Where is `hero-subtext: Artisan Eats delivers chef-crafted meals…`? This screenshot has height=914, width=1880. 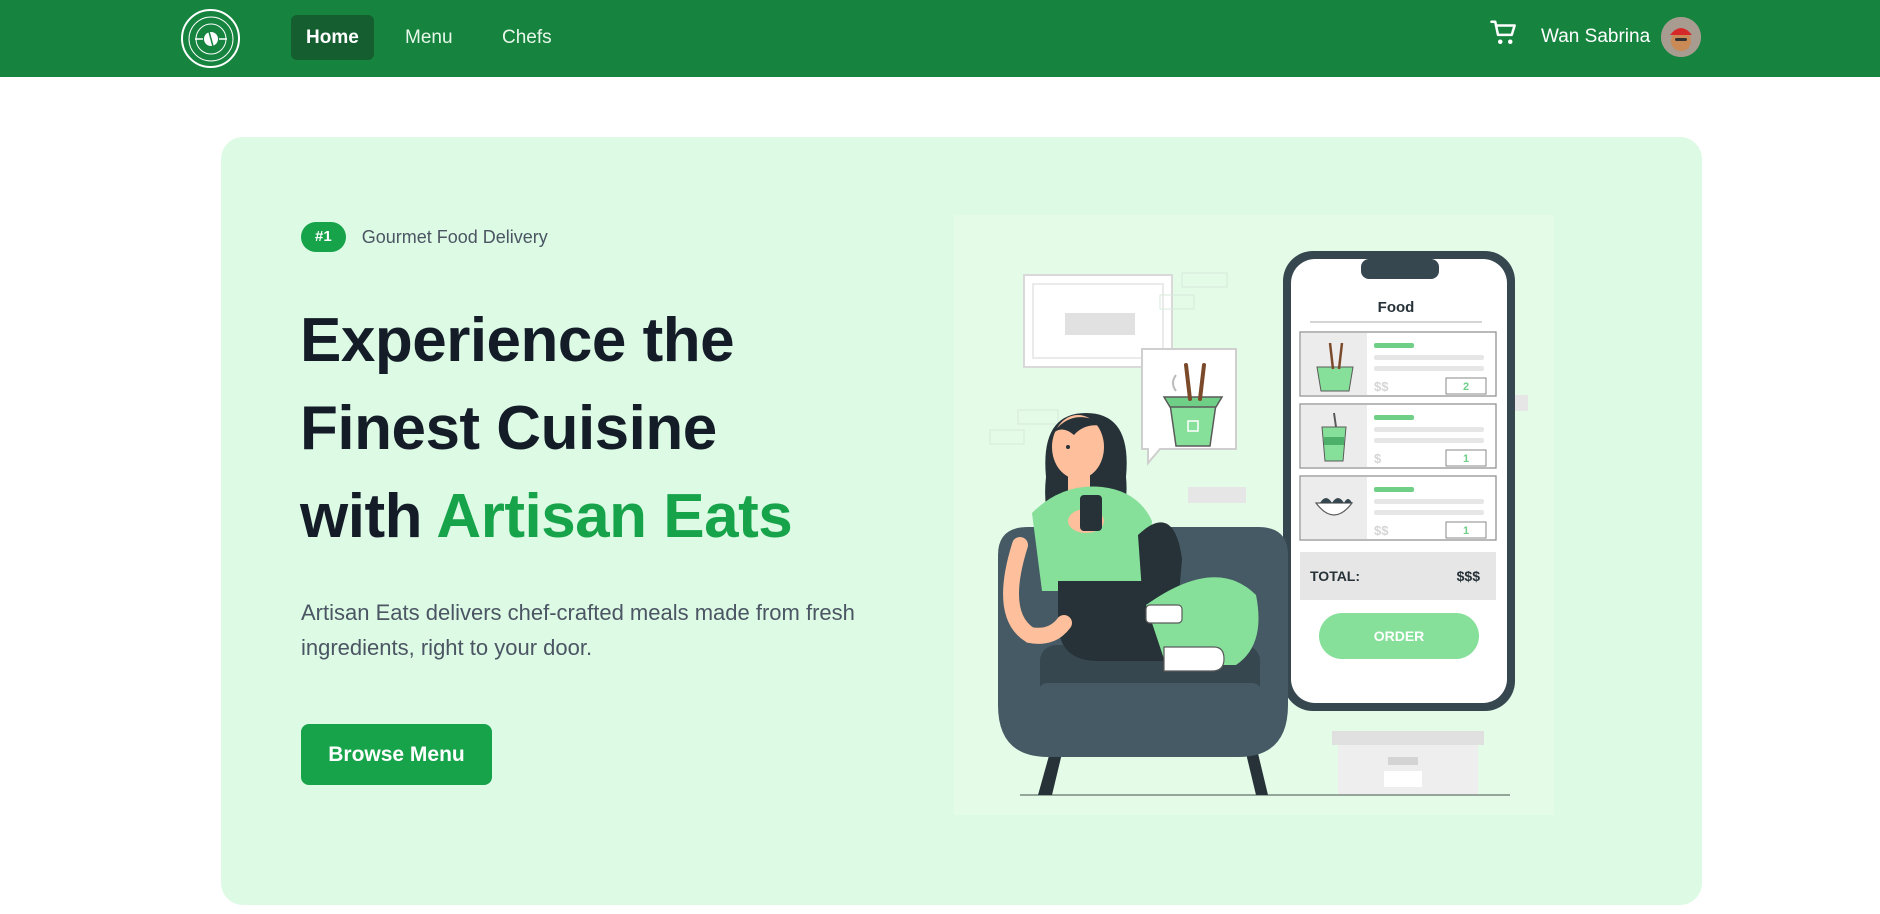 hero-subtext: Artisan Eats delivers chef-crafted meals… is located at coordinates (578, 630).